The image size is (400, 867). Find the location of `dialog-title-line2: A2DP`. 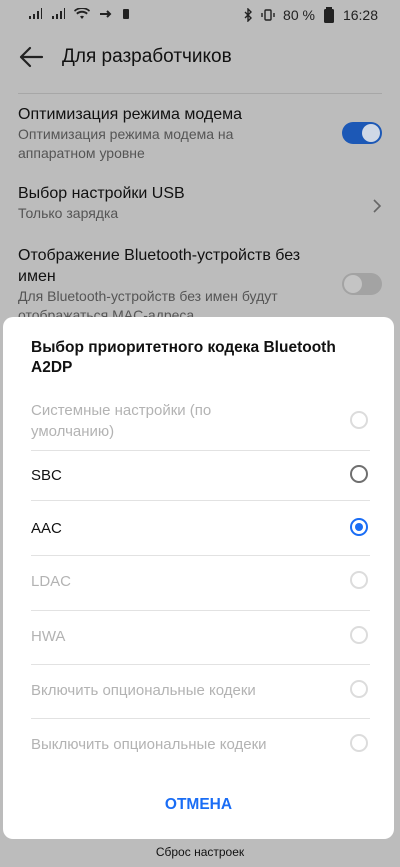

dialog-title-line2: A2DP is located at coordinates (52, 367).